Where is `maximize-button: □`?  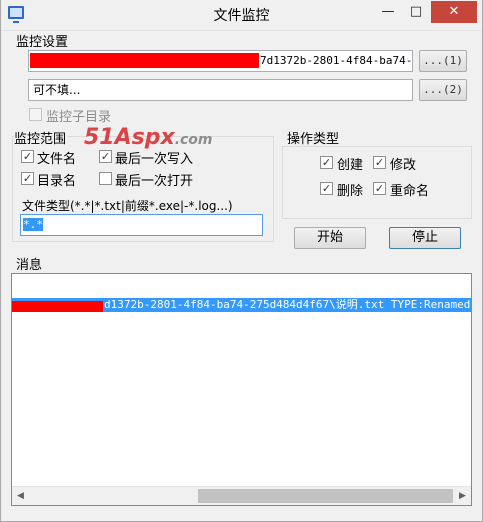 maximize-button: □ is located at coordinates (416, 12).